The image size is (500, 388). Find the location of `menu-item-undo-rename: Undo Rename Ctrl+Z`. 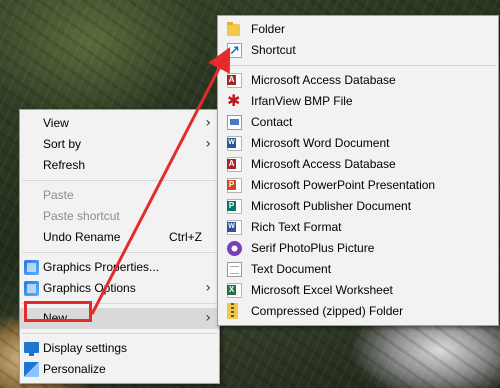

menu-item-undo-rename: Undo Rename Ctrl+Z is located at coordinates (119, 237).